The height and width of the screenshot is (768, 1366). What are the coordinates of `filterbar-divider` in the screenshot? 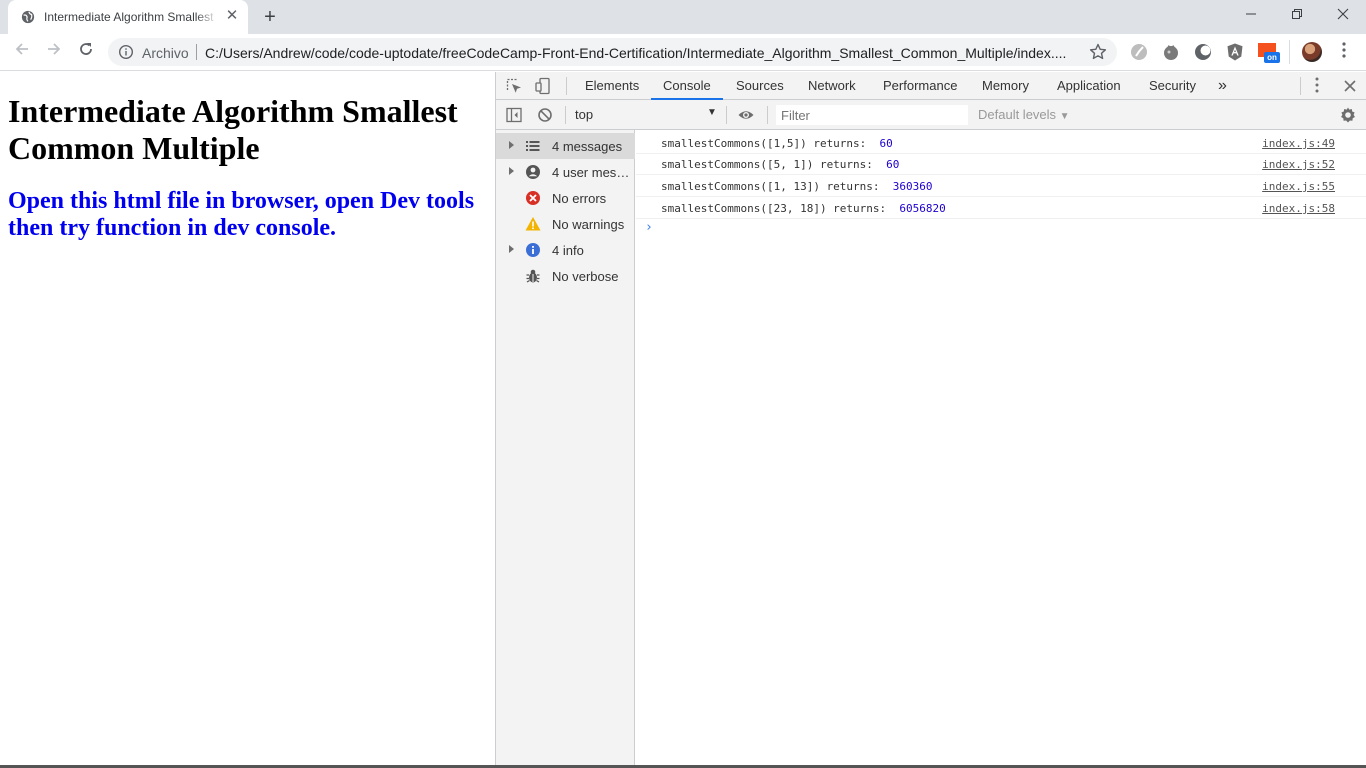 It's located at (565, 115).